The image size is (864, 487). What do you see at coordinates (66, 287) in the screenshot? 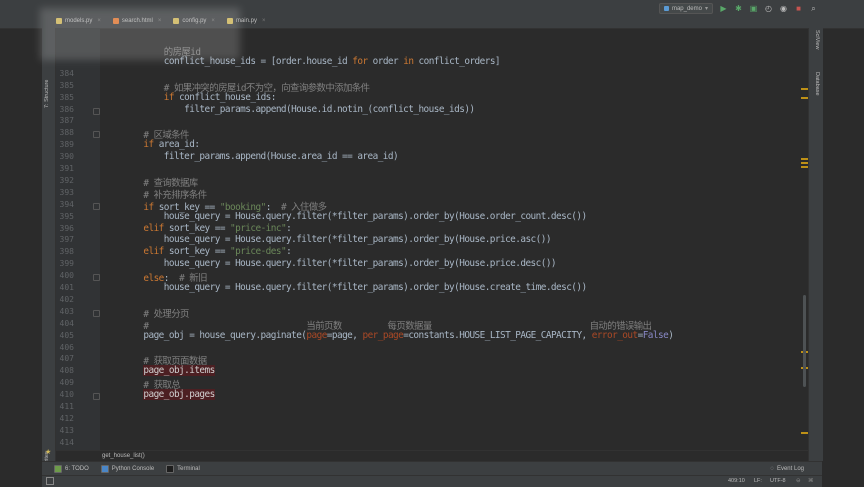
I see `line-number: 401` at bounding box center [66, 287].